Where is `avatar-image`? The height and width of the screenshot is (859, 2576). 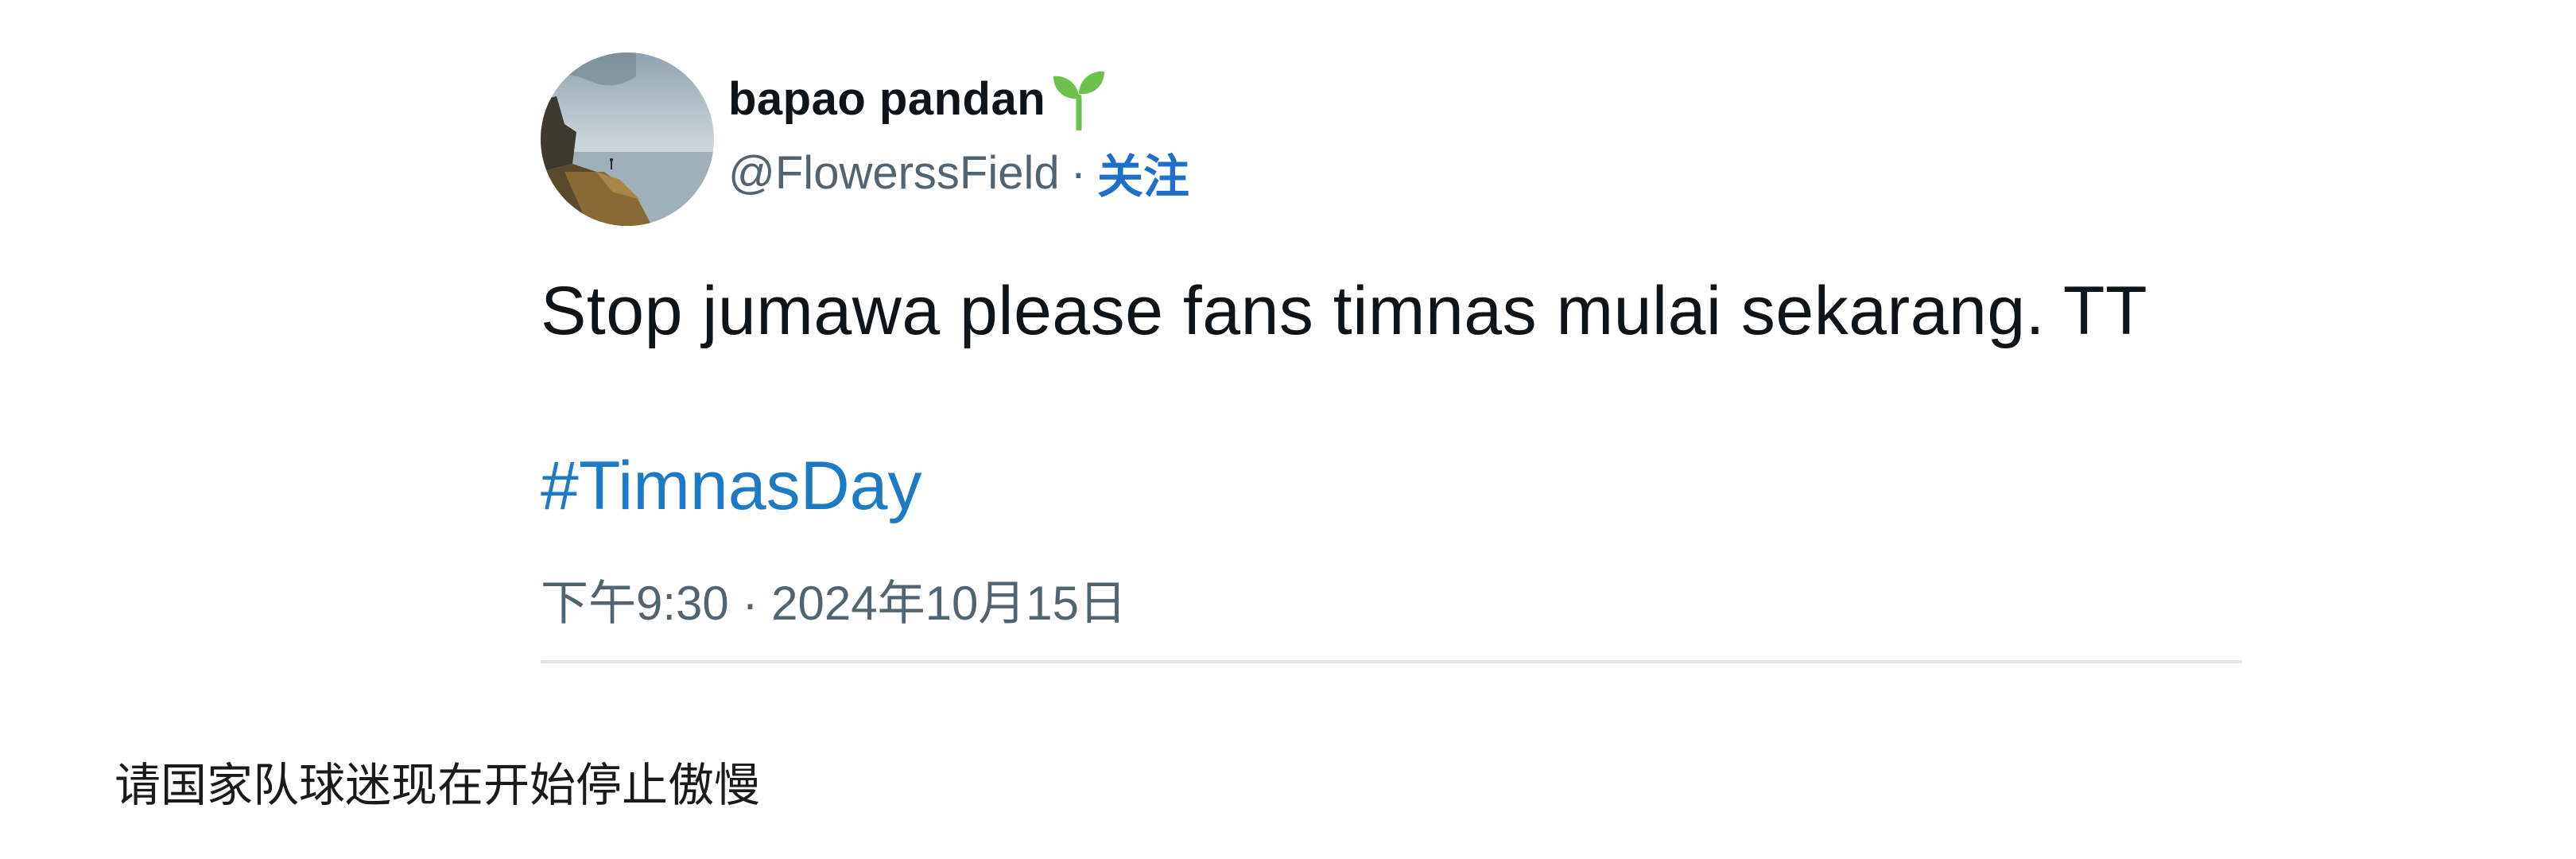 avatar-image is located at coordinates (627, 139).